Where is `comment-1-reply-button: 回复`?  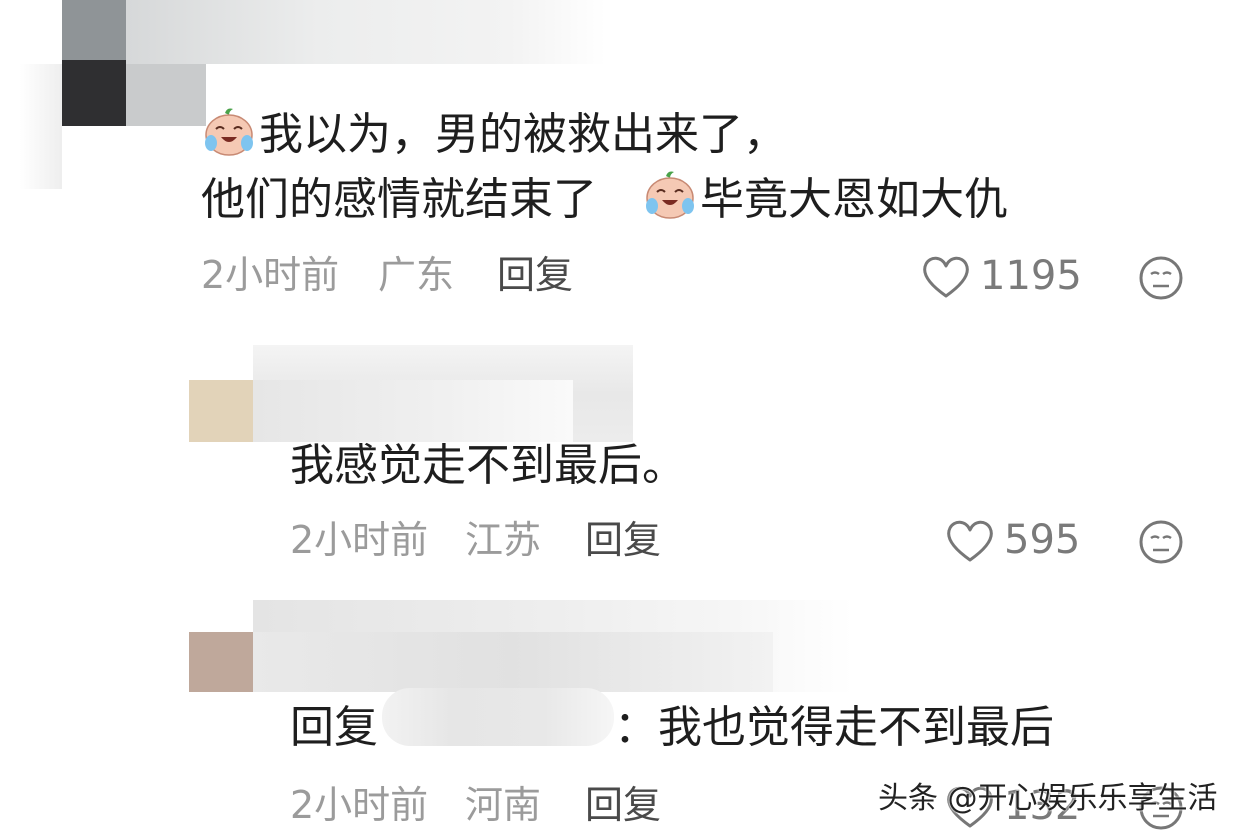
comment-1-reply-button: 回复 is located at coordinates (535, 275).